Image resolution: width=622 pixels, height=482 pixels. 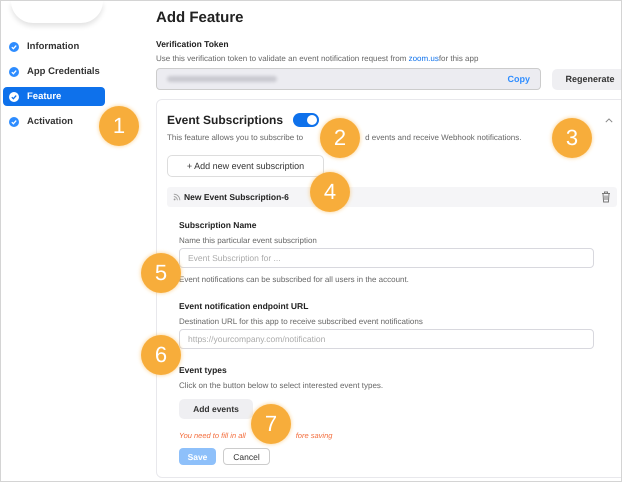 What do you see at coordinates (45, 46) in the screenshot?
I see `sidebar-item: Information` at bounding box center [45, 46].